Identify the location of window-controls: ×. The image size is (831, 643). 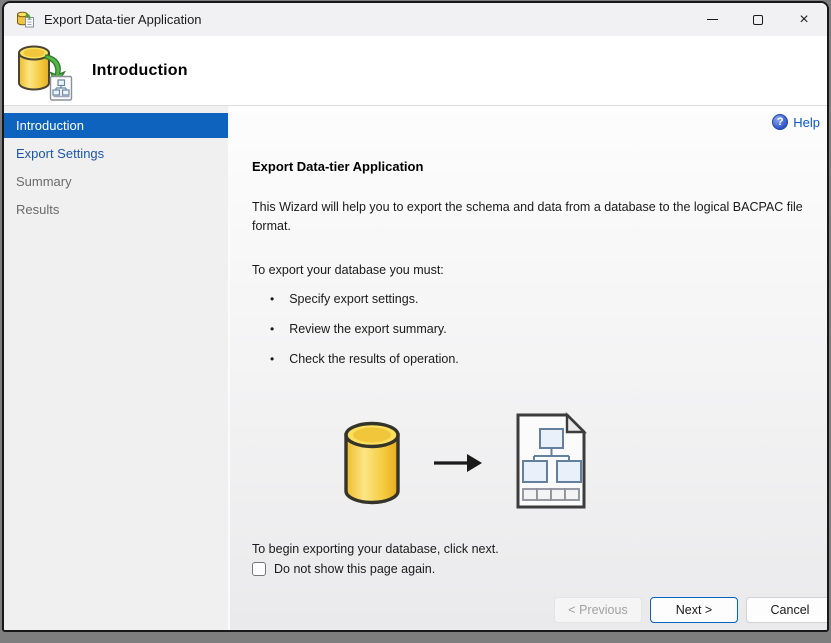
(758, 19).